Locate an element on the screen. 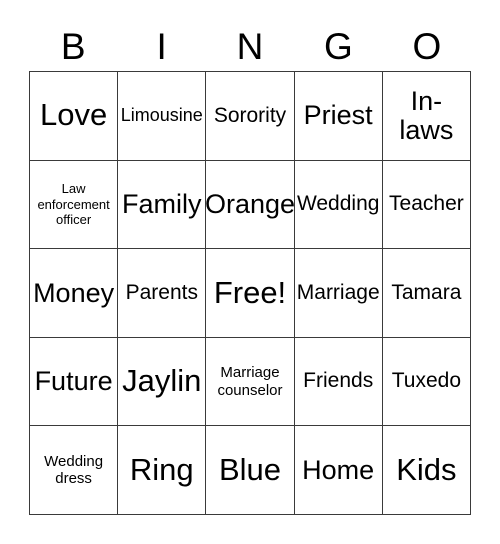  bingo-free-space: Free! is located at coordinates (250, 293).